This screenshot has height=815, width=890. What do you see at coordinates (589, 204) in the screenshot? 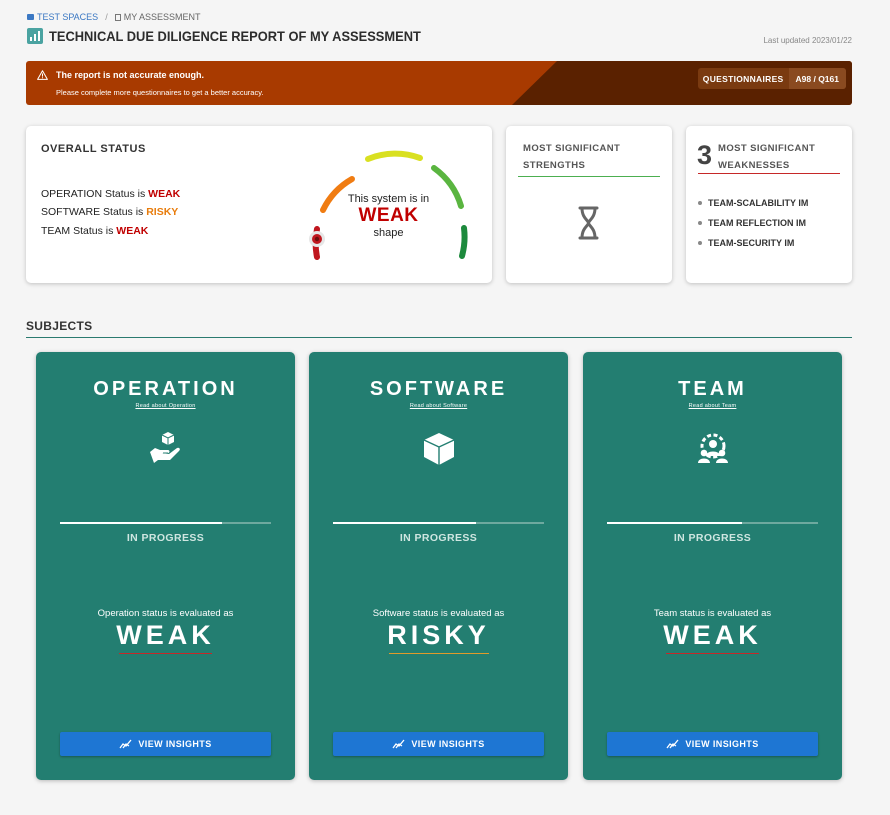
I see `strengths-card: MOST SIGNIFICANT STRENGTHS` at bounding box center [589, 204].